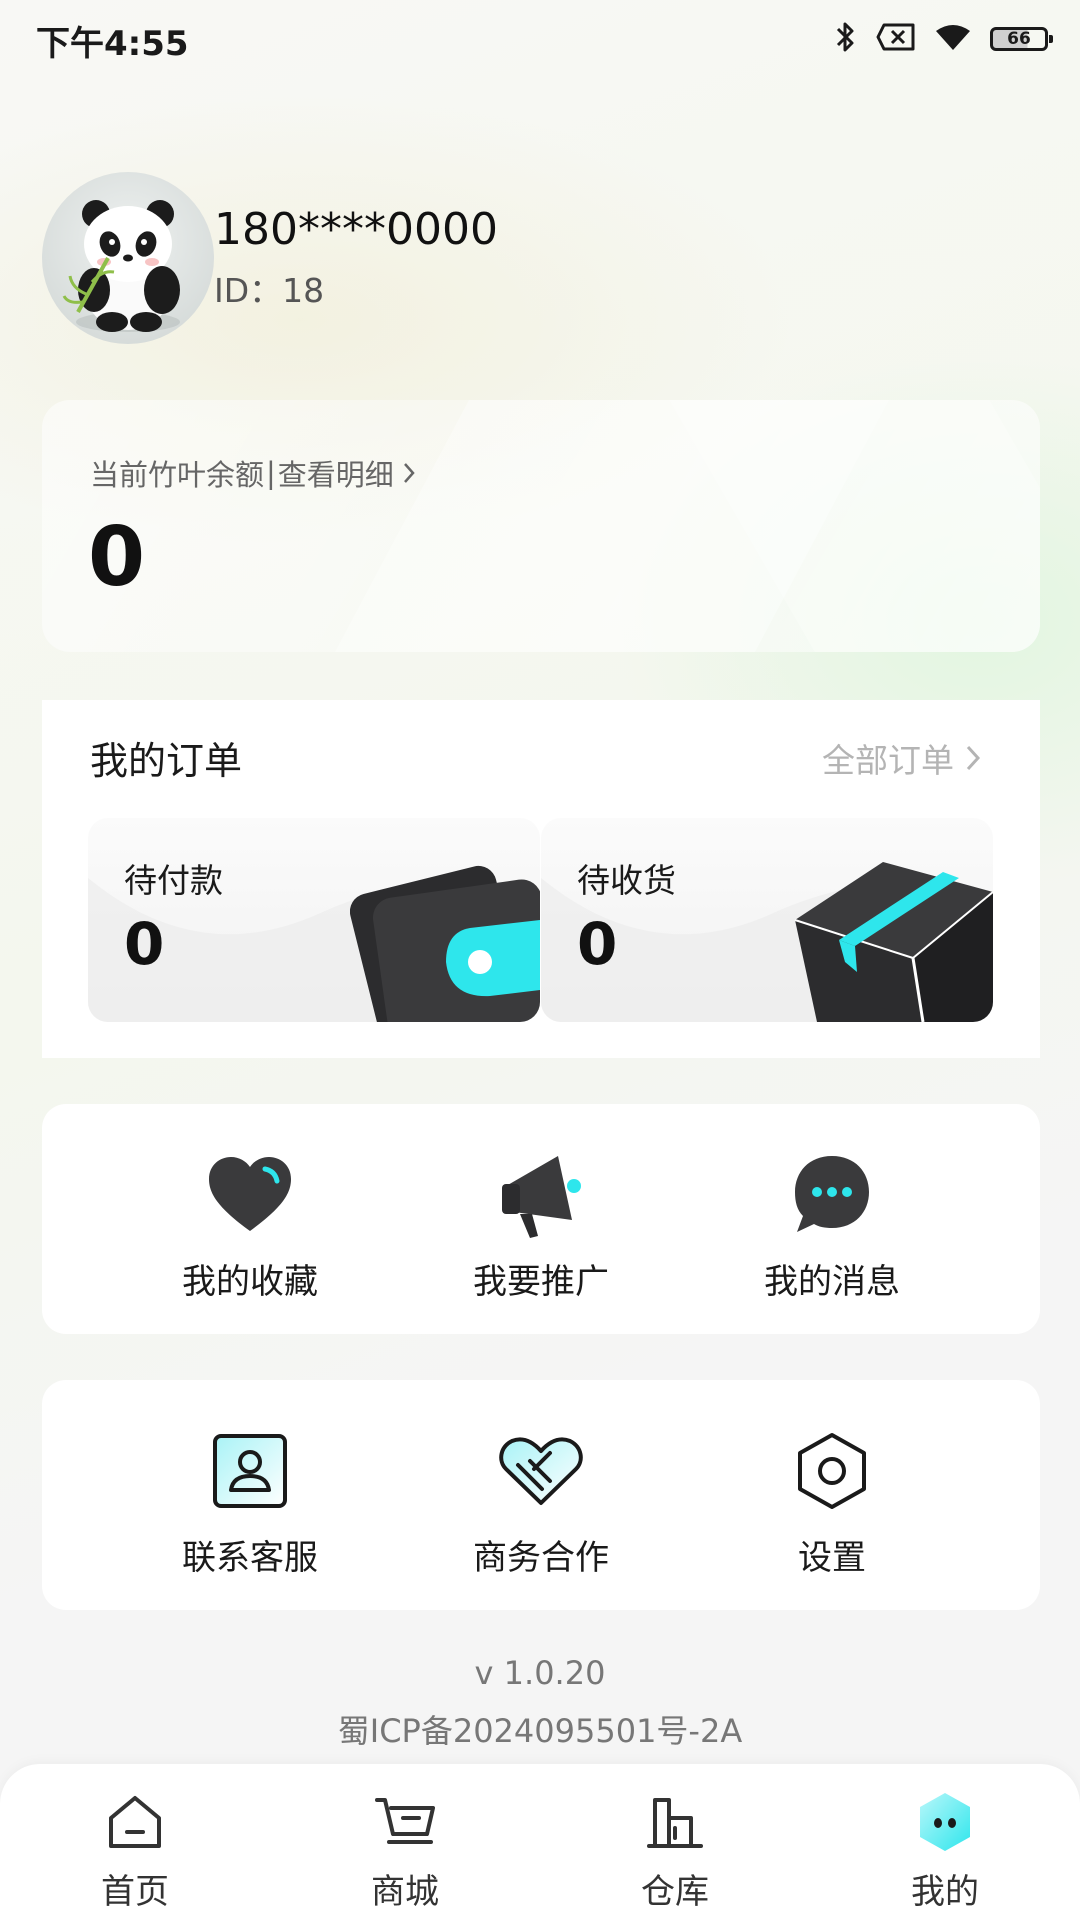  What do you see at coordinates (888, 760) in the screenshot?
I see `all-orders-label: 全部订单` at bounding box center [888, 760].